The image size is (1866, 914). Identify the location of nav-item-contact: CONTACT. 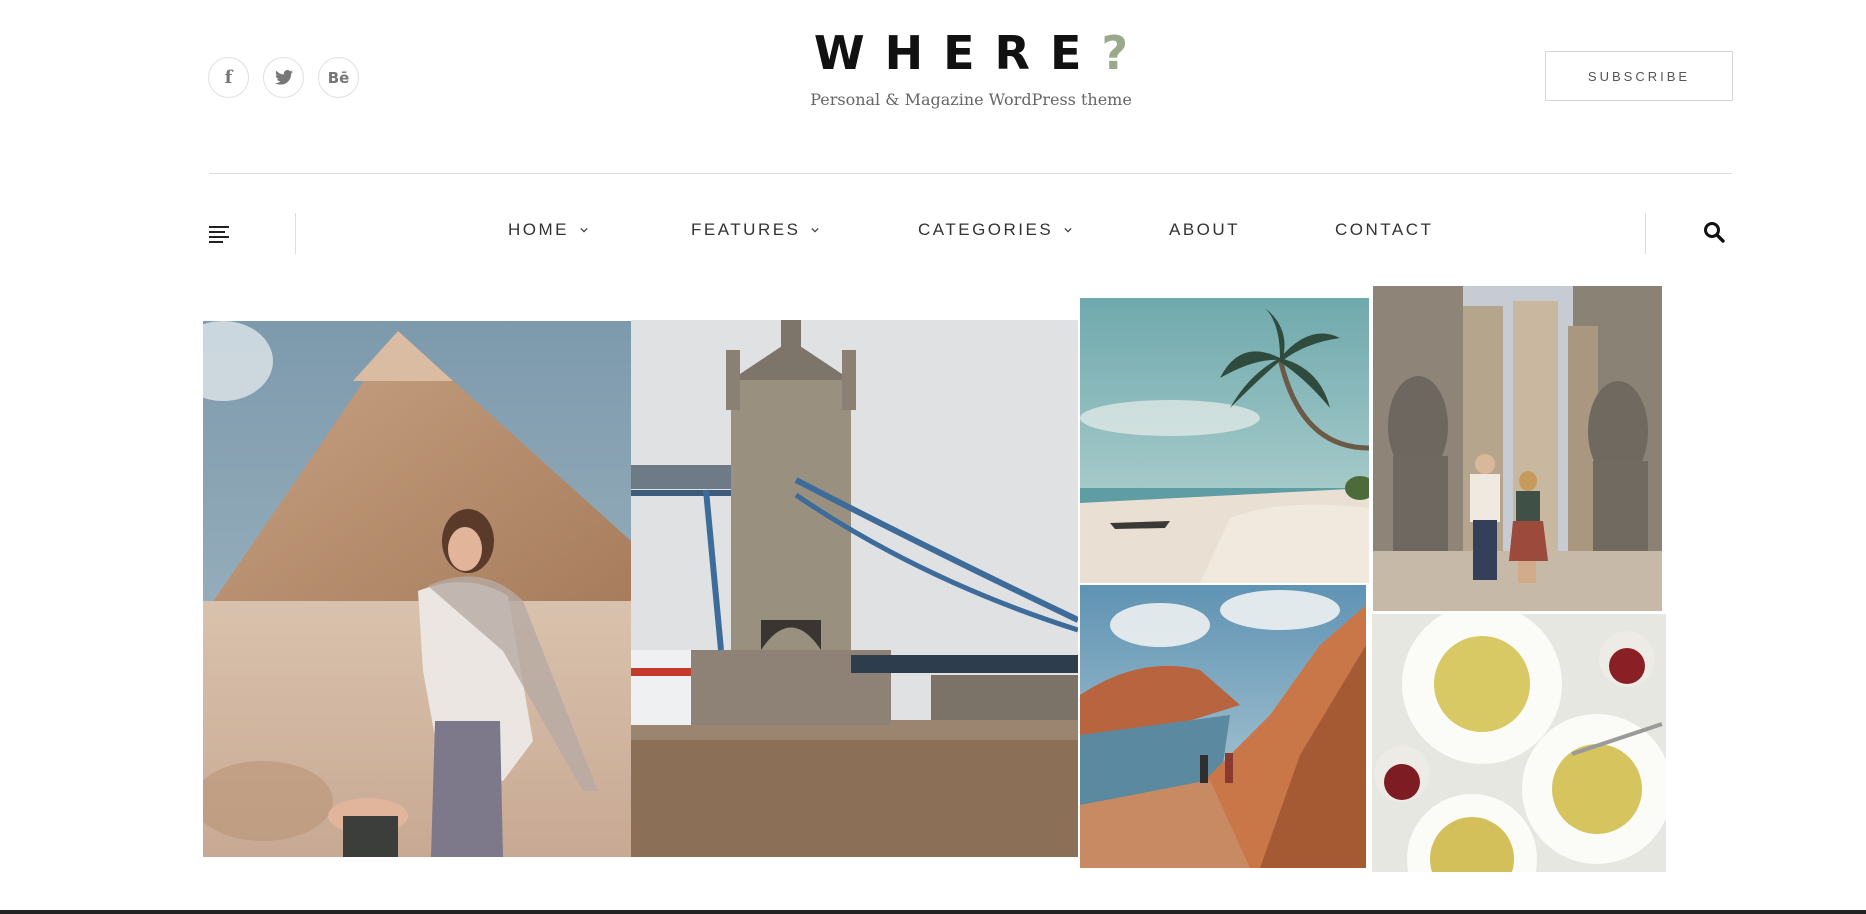
(1384, 230).